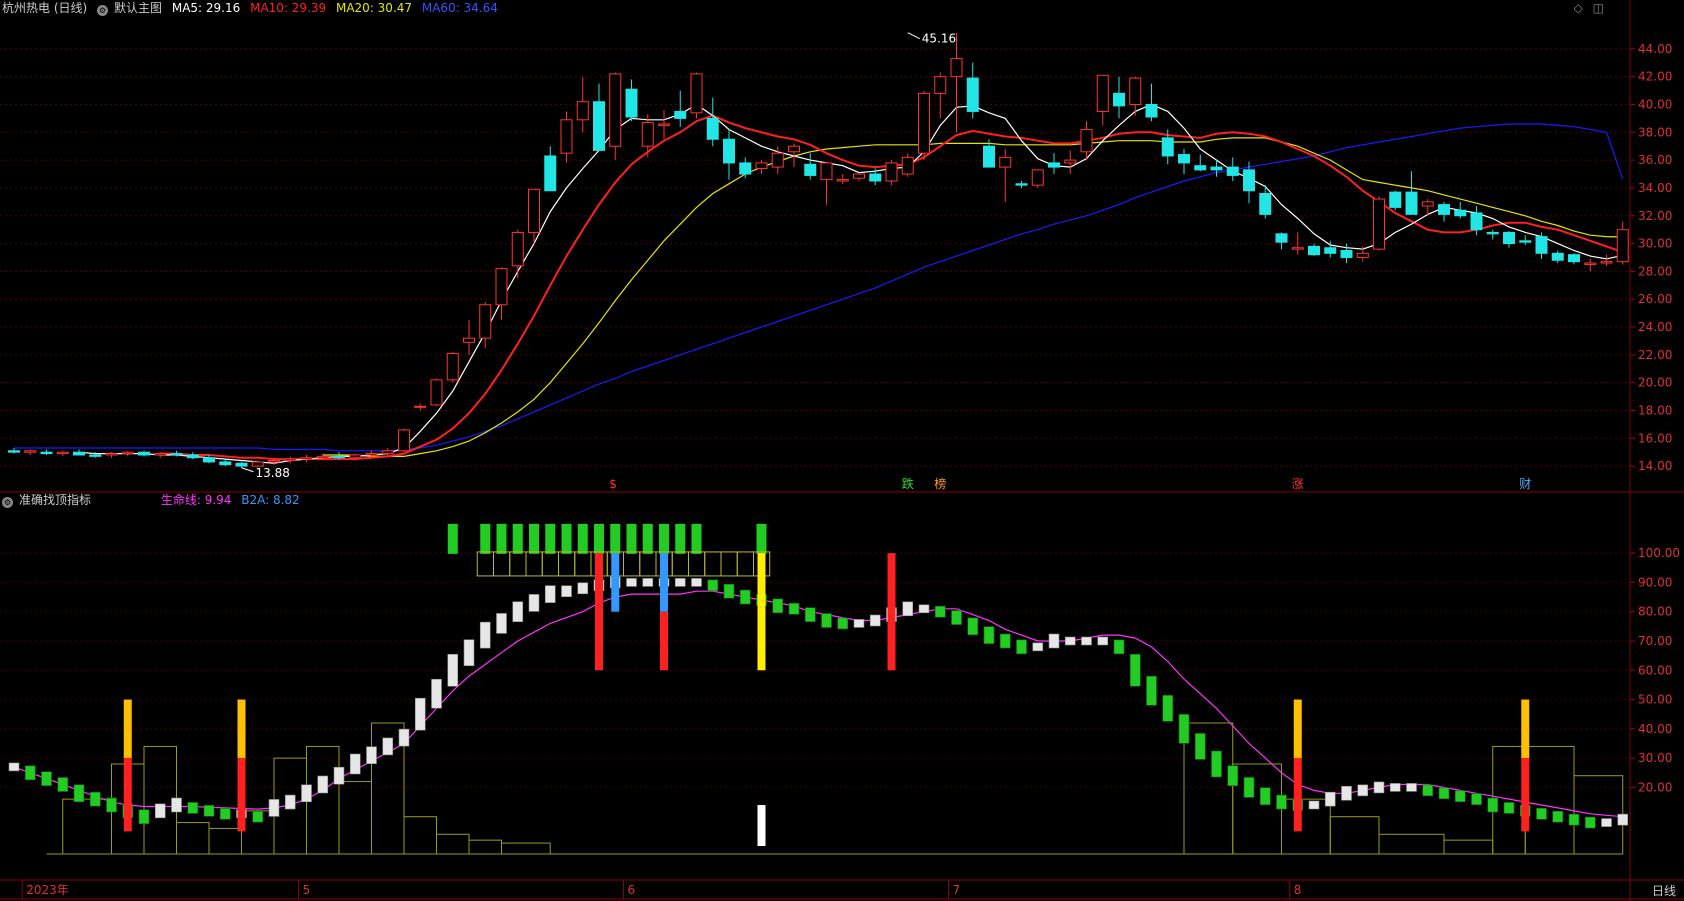  What do you see at coordinates (1586, 8) in the screenshot?
I see `window-controls: ◇ ◫` at bounding box center [1586, 8].